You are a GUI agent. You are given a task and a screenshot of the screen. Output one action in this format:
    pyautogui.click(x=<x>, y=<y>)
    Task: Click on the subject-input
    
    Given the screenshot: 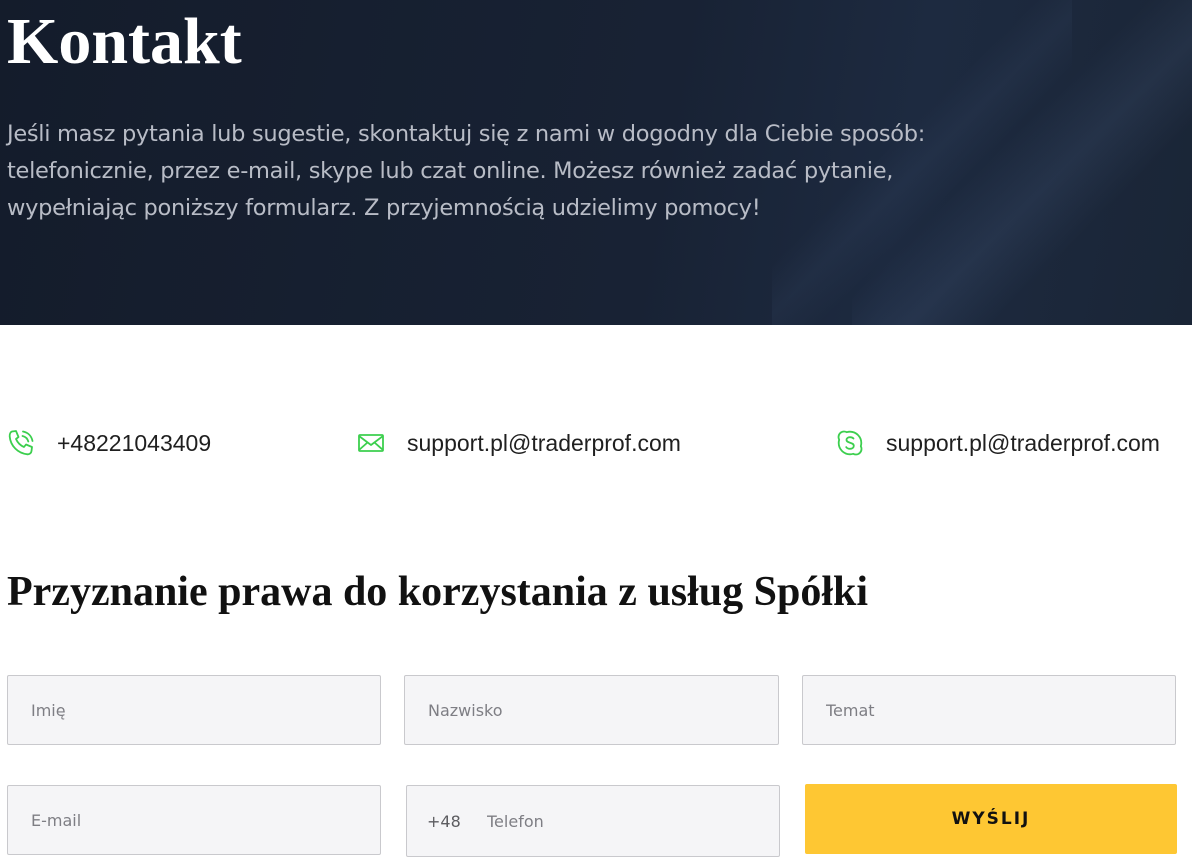 What is the action you would take?
    pyautogui.click(x=989, y=710)
    